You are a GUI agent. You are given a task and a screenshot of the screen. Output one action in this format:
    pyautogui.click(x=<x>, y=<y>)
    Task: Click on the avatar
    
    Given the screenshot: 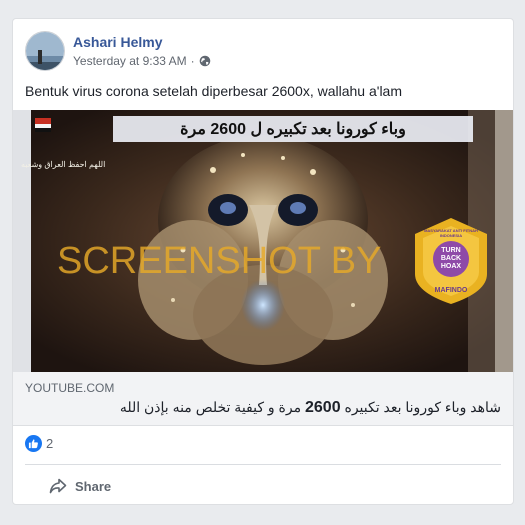 What is the action you would take?
    pyautogui.click(x=45, y=51)
    